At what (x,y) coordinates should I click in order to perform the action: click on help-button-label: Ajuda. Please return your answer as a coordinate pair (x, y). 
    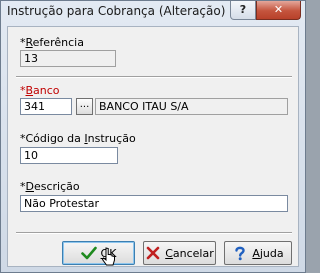
    Looking at the image, I should click on (268, 253).